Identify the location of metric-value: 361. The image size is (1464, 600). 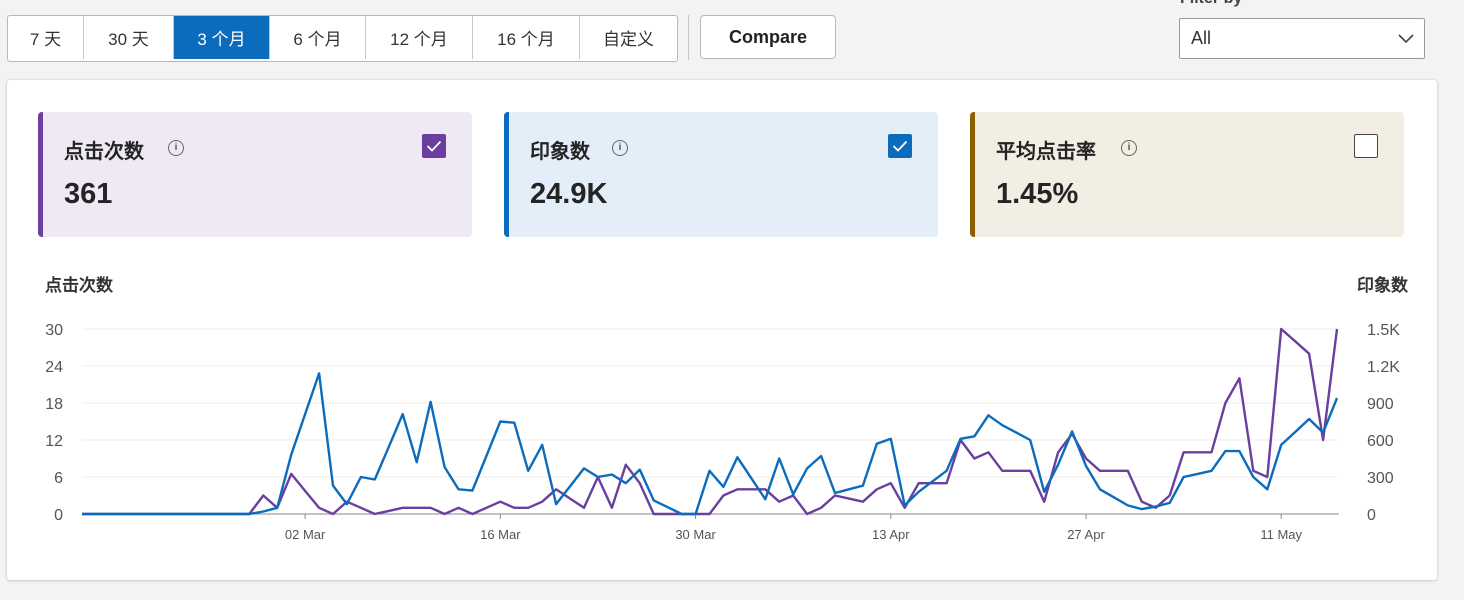
(88, 194).